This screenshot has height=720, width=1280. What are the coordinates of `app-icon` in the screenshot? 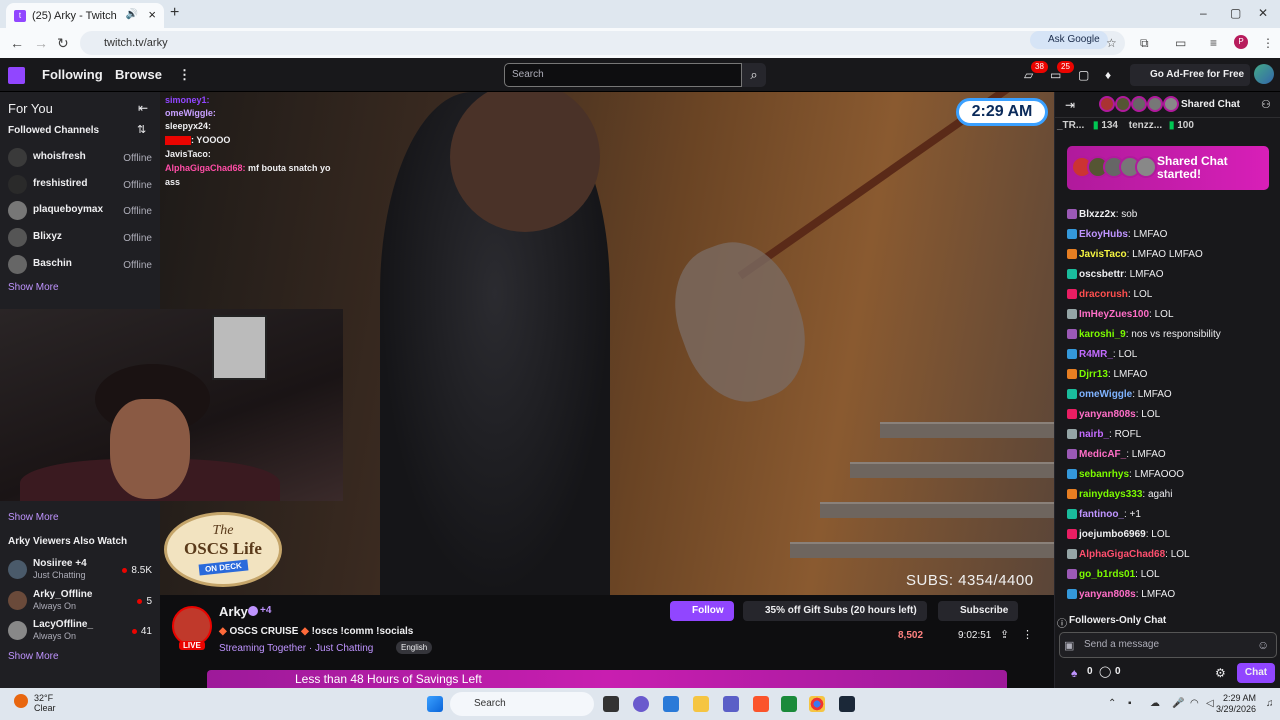 It's located at (789, 704).